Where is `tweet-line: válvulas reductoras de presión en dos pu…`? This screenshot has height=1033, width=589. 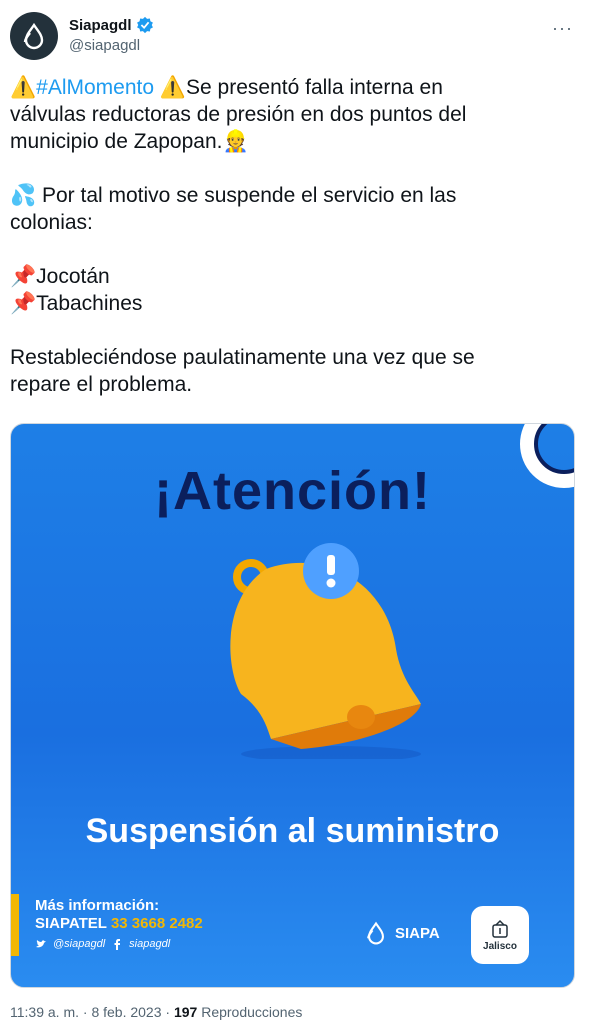
tweet-line: válvulas reductoras de presión en dos pu… is located at coordinates (238, 114).